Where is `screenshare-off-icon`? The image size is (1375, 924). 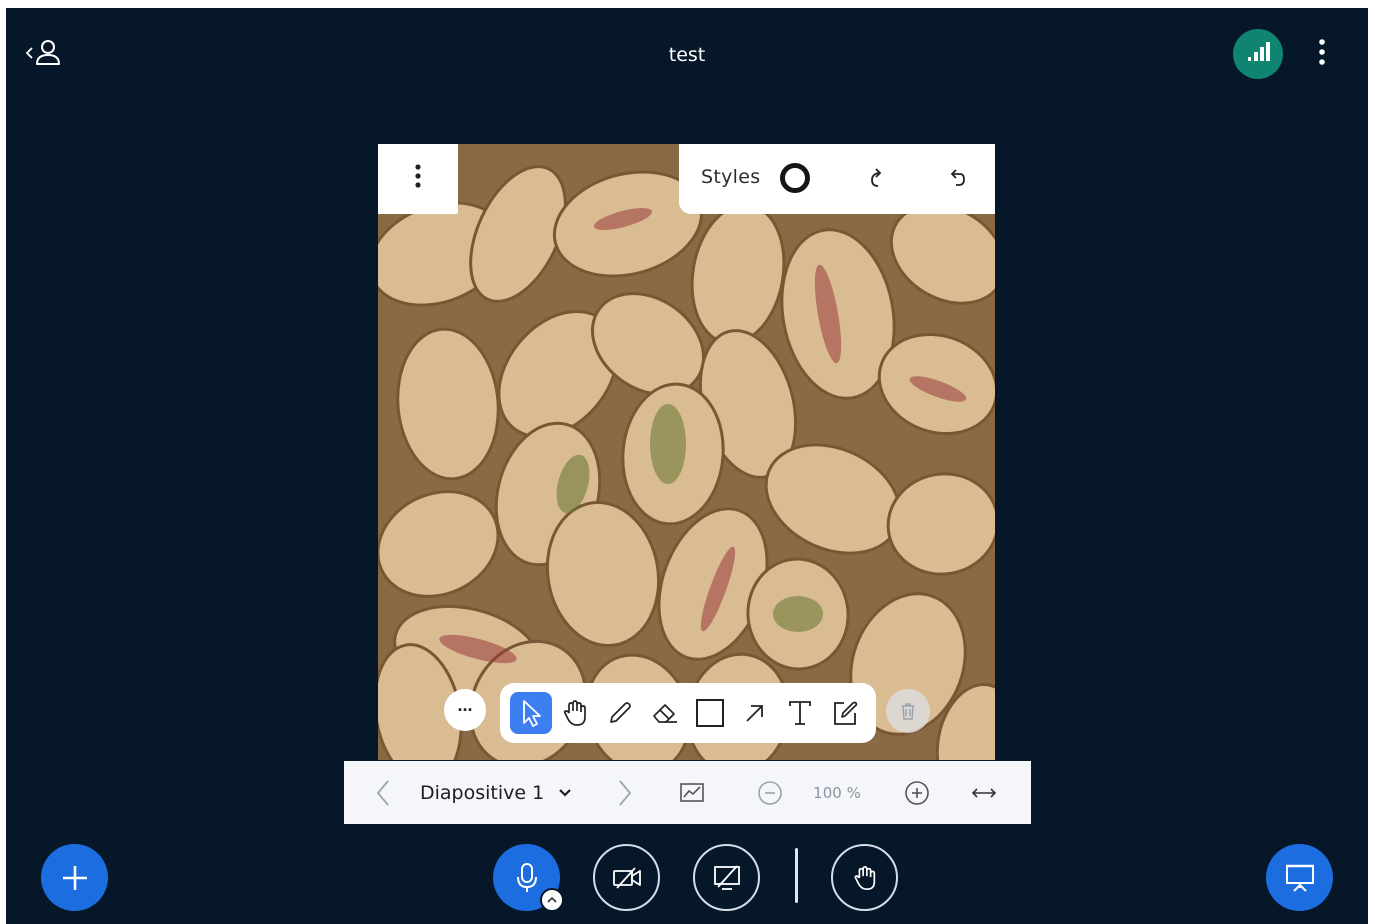
screenshare-off-icon is located at coordinates (726, 877).